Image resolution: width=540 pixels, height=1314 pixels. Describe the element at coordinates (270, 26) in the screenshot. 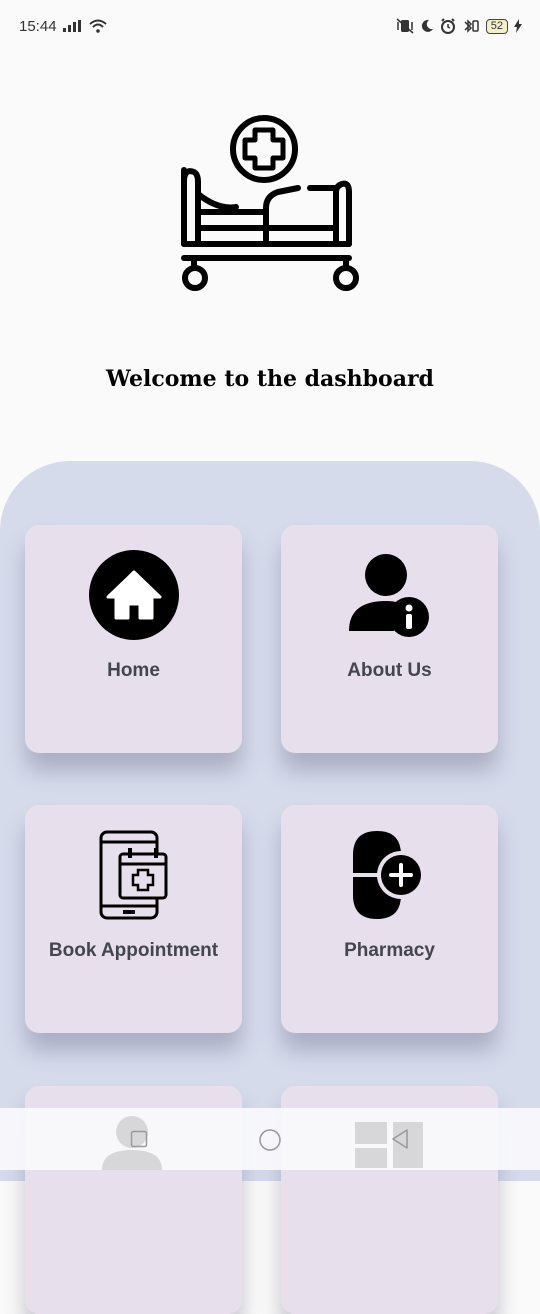

I see `status-bar: 15:44 52` at that location.